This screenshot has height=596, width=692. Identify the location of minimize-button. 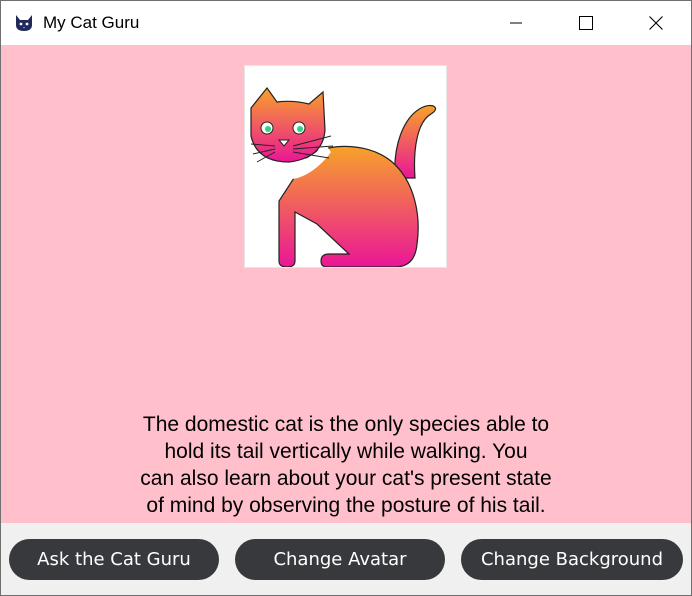
(516, 23).